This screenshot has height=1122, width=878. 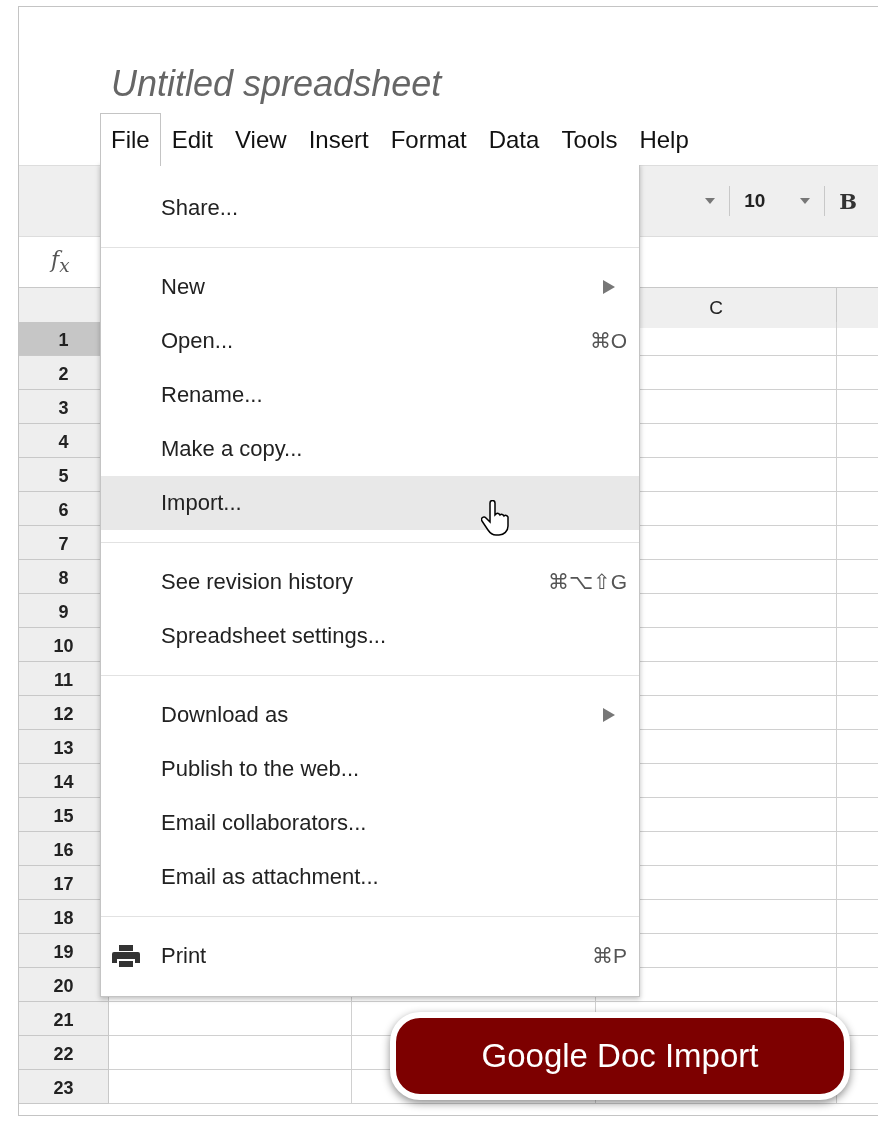 What do you see at coordinates (620, 1056) in the screenshot?
I see `callout-tooltip: Google Doc Import` at bounding box center [620, 1056].